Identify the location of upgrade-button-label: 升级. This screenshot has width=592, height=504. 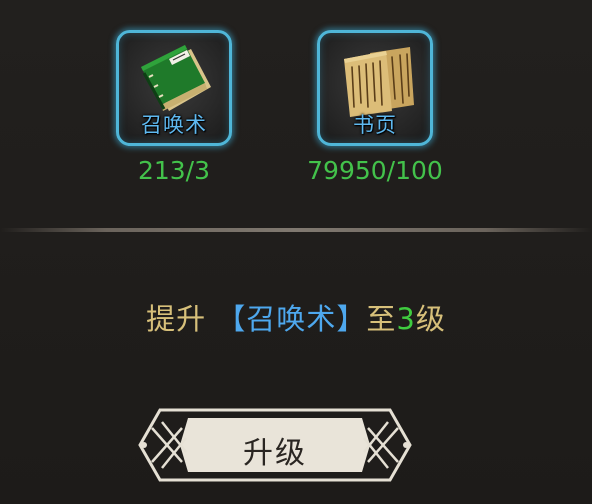
(275, 453).